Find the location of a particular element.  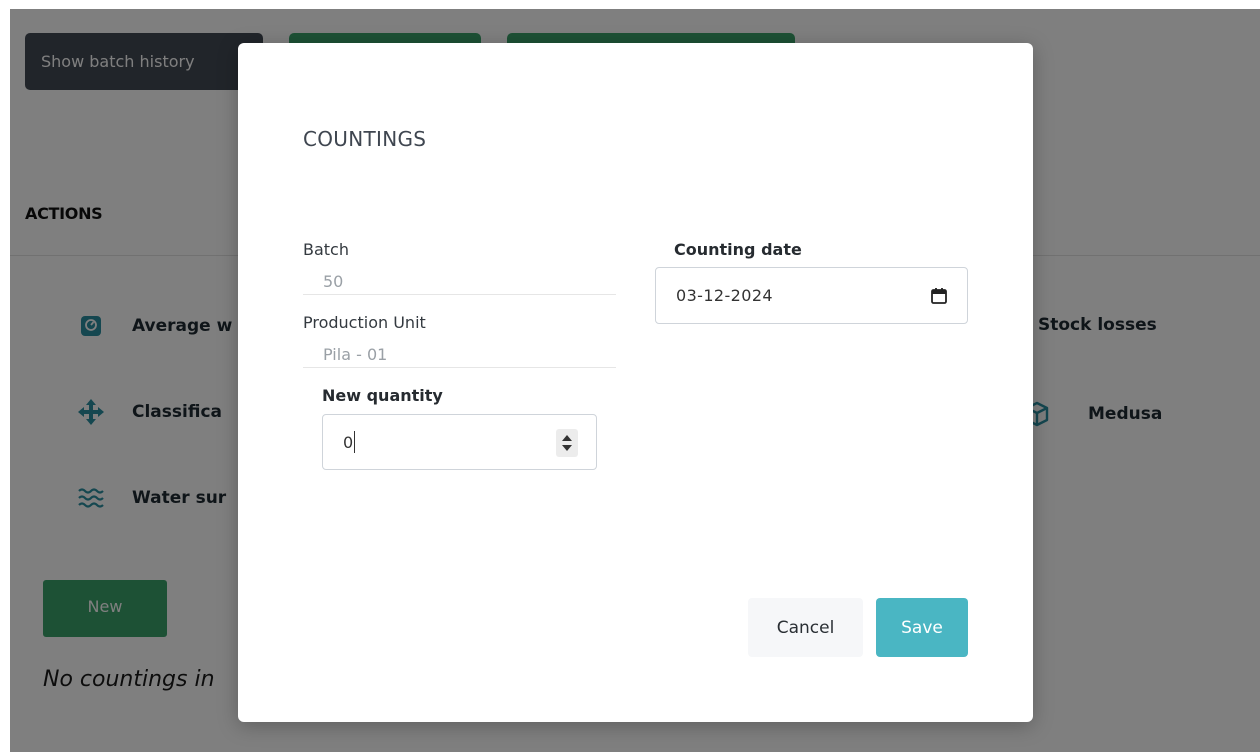

counting-date-value: 03-12-2024 is located at coordinates (724, 295).